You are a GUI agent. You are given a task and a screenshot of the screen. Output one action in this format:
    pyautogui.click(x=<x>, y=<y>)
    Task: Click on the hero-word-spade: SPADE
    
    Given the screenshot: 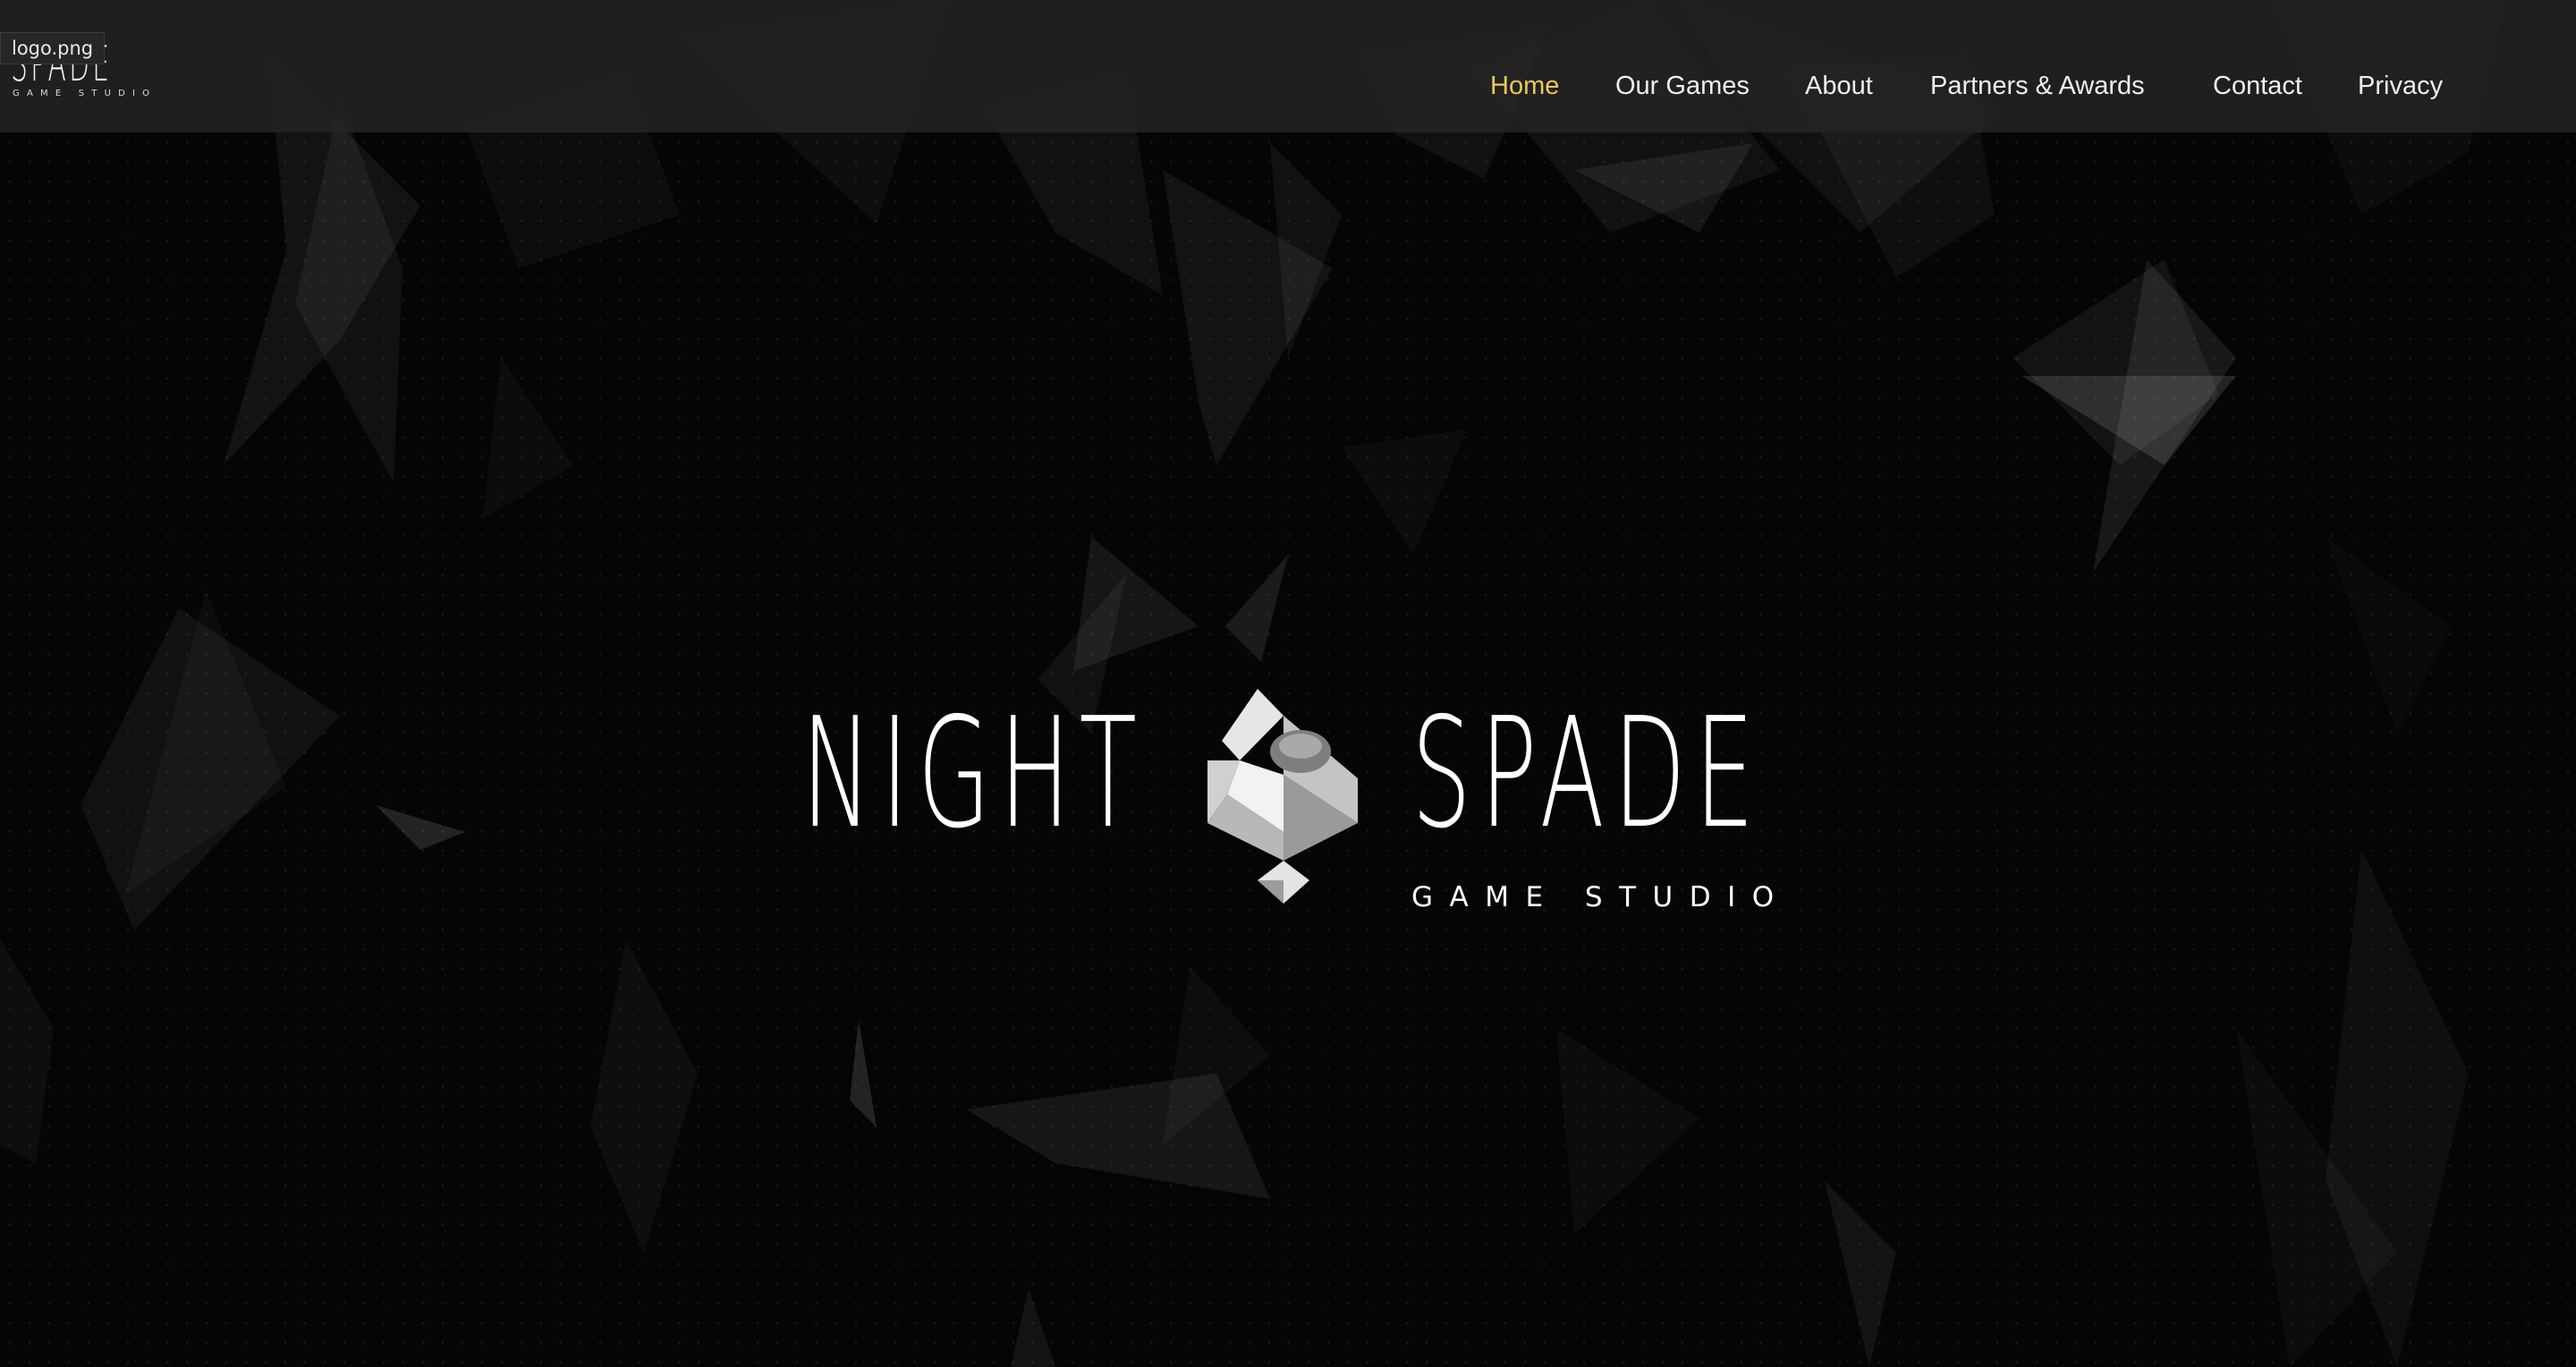 What is the action you would take?
    pyautogui.click(x=1587, y=773)
    